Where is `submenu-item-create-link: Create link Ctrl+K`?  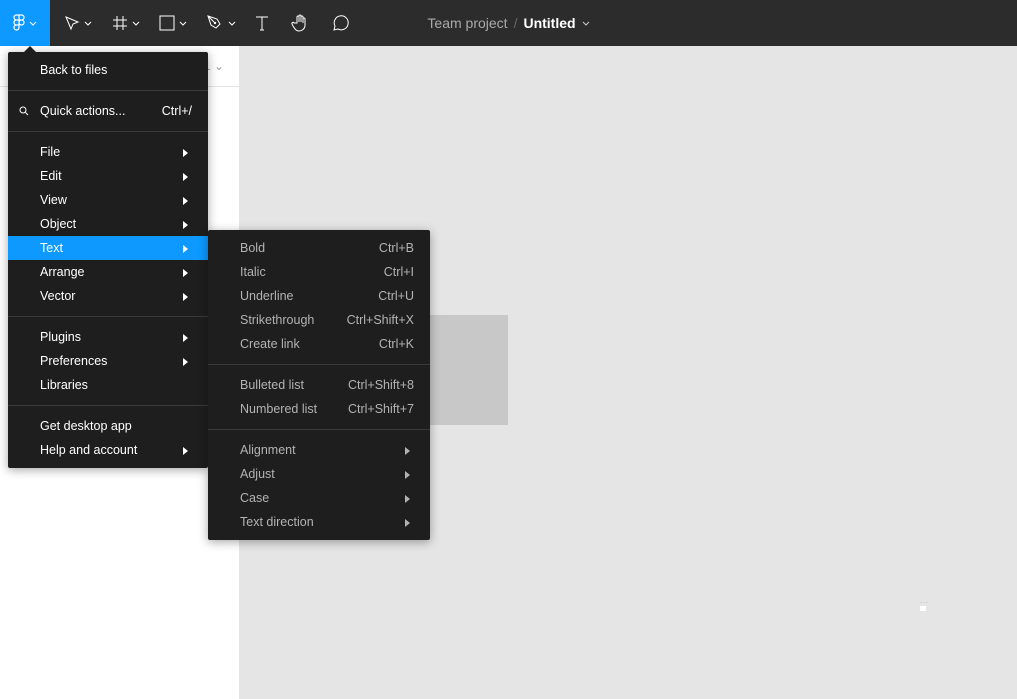
submenu-item-create-link: Create link Ctrl+K is located at coordinates (319, 344).